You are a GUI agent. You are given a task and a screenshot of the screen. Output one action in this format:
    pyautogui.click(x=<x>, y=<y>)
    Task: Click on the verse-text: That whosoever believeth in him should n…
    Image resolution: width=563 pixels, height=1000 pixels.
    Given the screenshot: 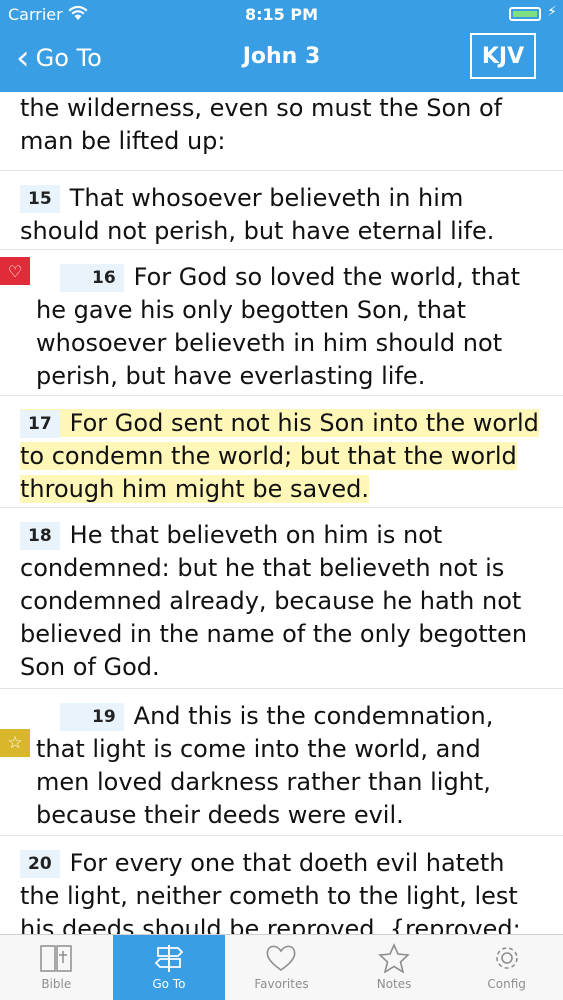 What is the action you would take?
    pyautogui.click(x=257, y=214)
    